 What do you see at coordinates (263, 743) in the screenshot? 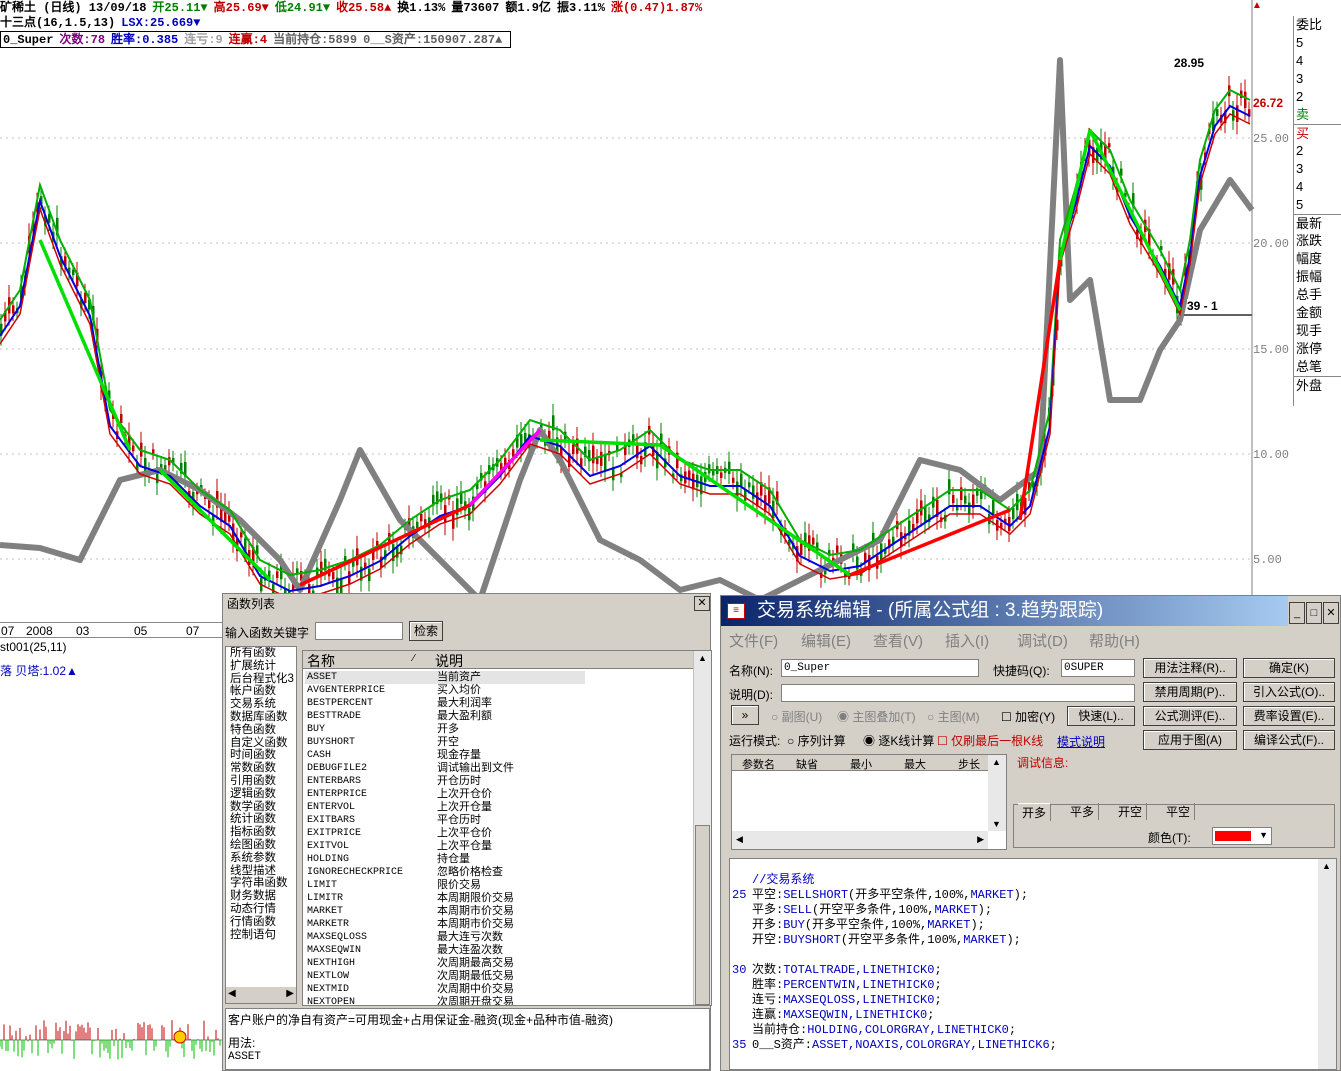
I see `category-item: 自定义函数` at bounding box center [263, 743].